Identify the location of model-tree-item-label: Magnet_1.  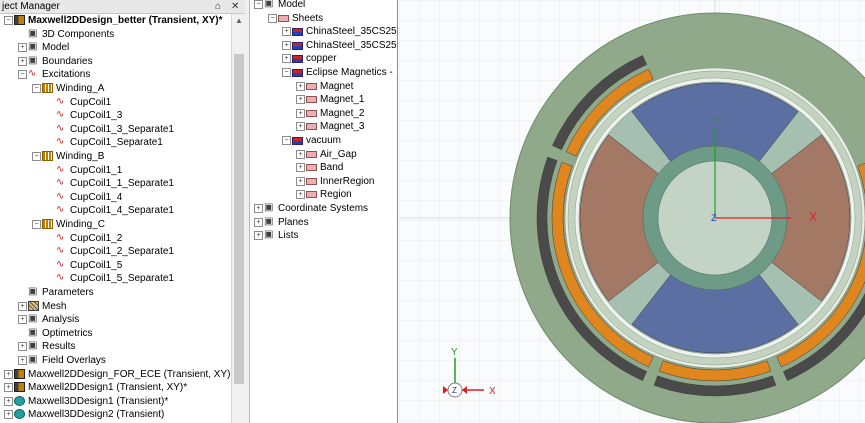
(342, 100).